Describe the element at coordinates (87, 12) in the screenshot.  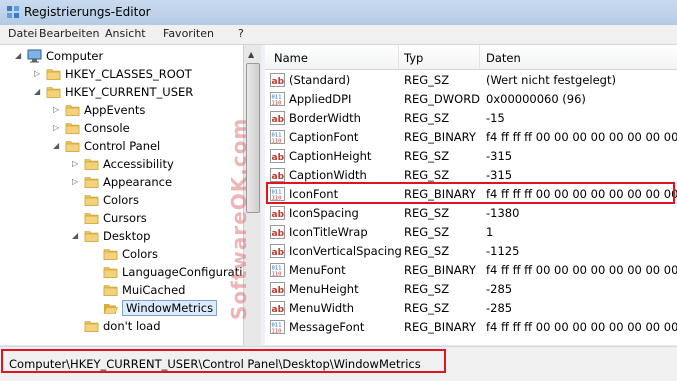
I see `window-title: Registrierungs-Editor` at that location.